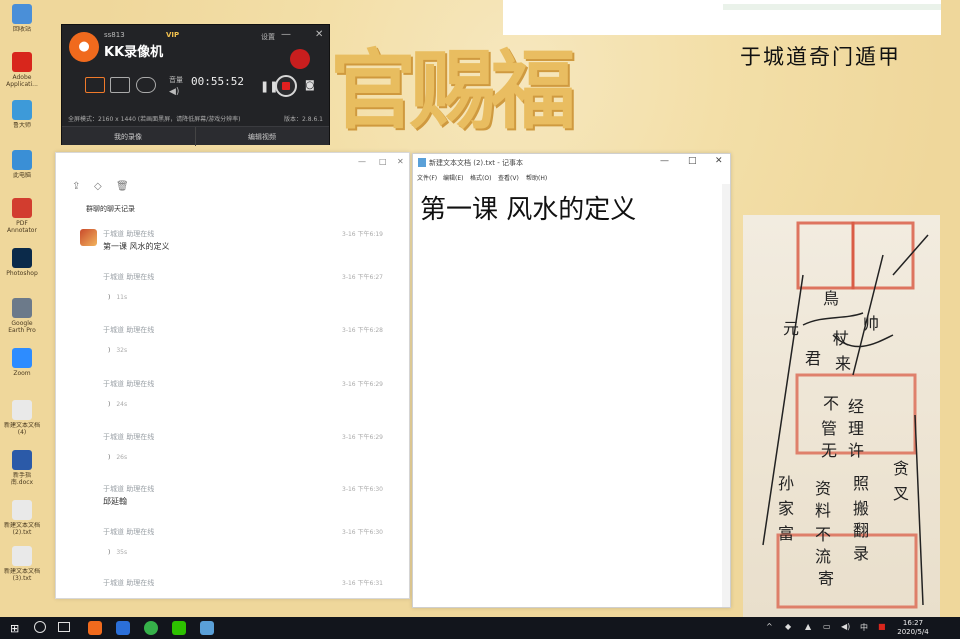 The height and width of the screenshot is (639, 960). Describe the element at coordinates (95, 628) in the screenshot. I see `kk-taskbar-icon` at that location.